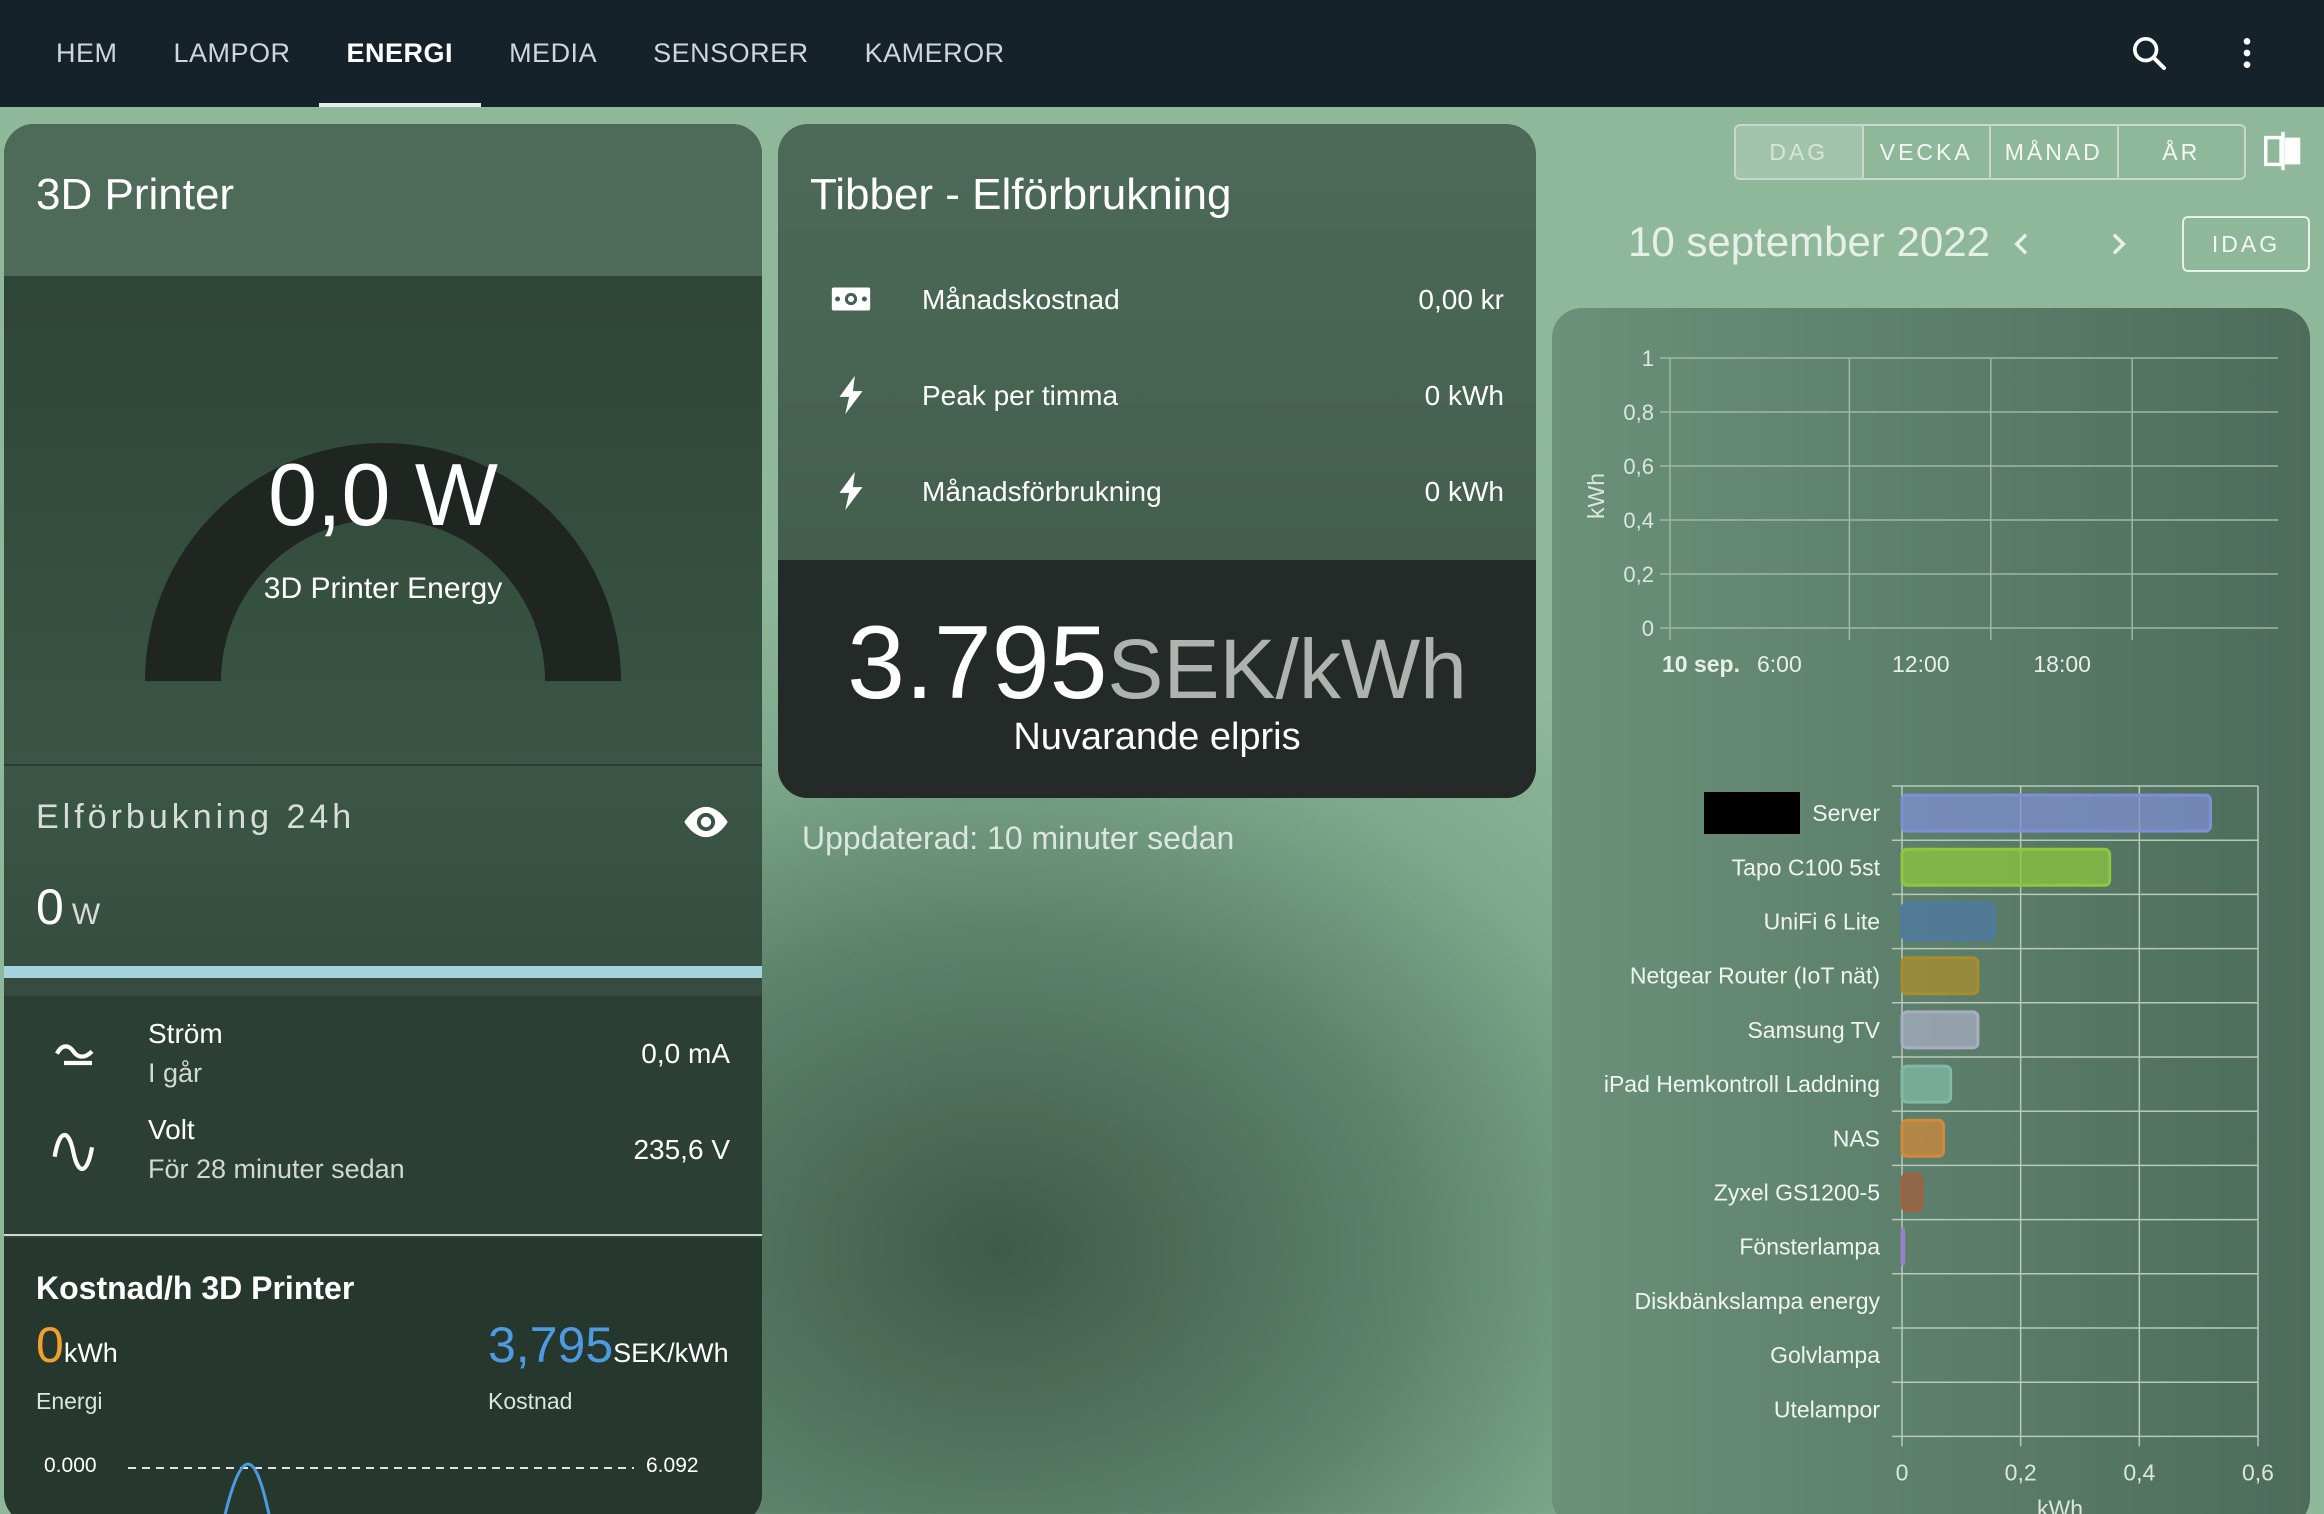  Describe the element at coordinates (1157, 737) in the screenshot. I see `price-label: Nuvarande elpris` at that location.